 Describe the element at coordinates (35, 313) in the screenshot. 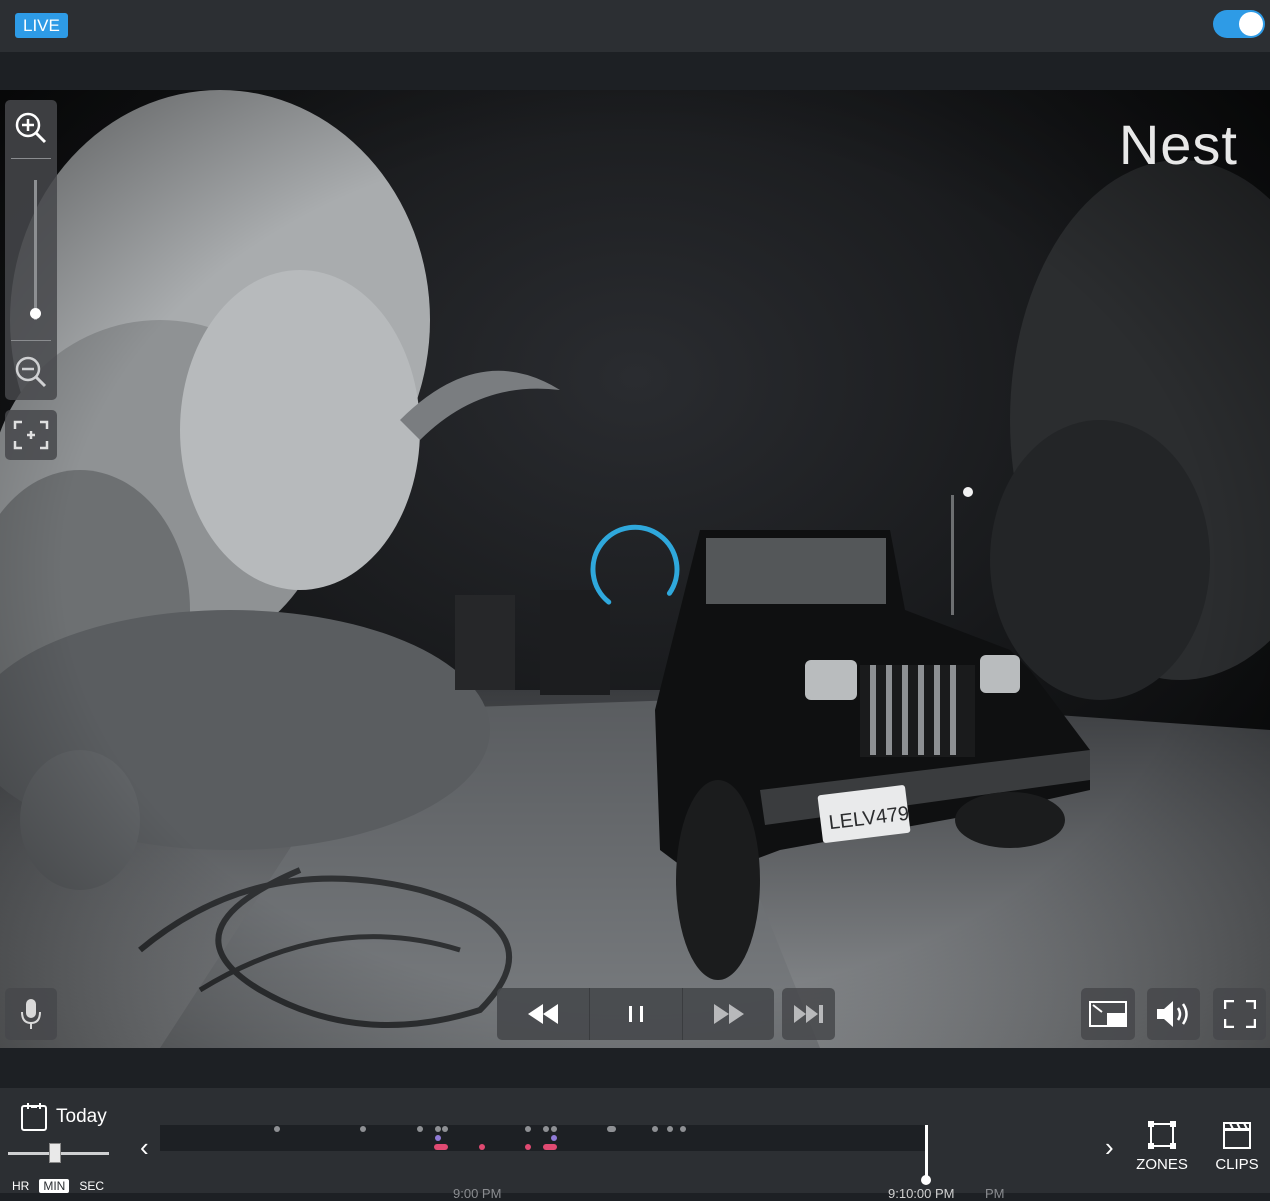

I see `zoom-slider-handle` at that location.